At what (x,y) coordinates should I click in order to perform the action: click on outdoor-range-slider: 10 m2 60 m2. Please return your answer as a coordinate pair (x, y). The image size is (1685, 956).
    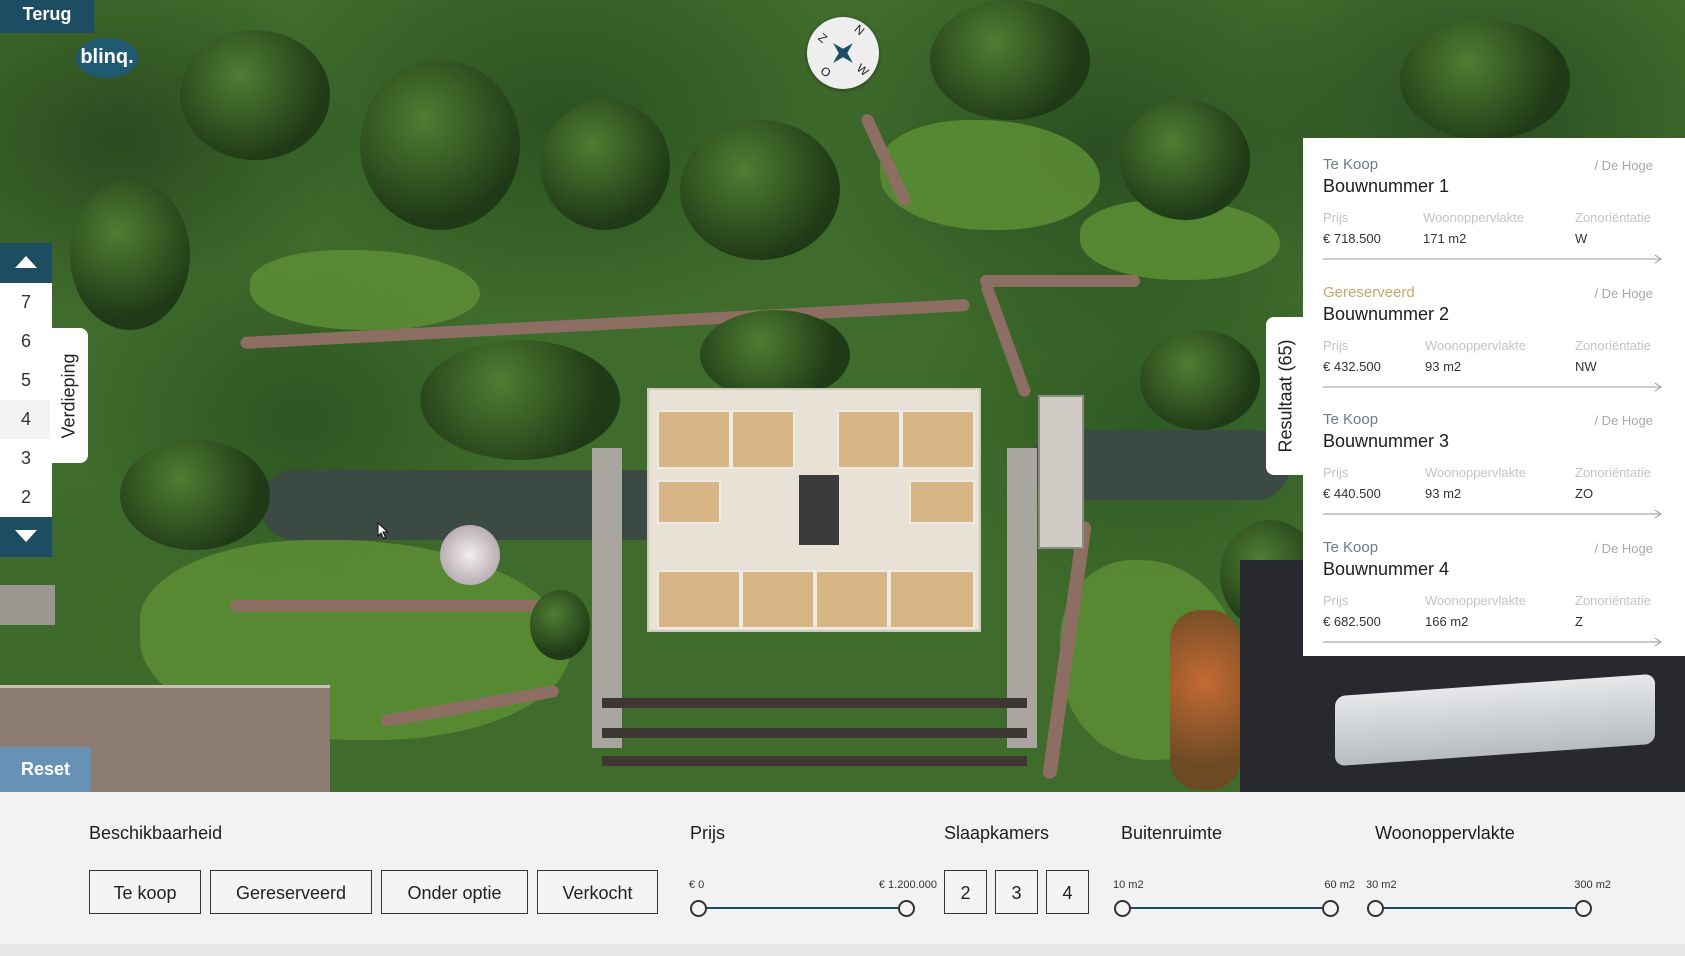
    Looking at the image, I should click on (1234, 899).